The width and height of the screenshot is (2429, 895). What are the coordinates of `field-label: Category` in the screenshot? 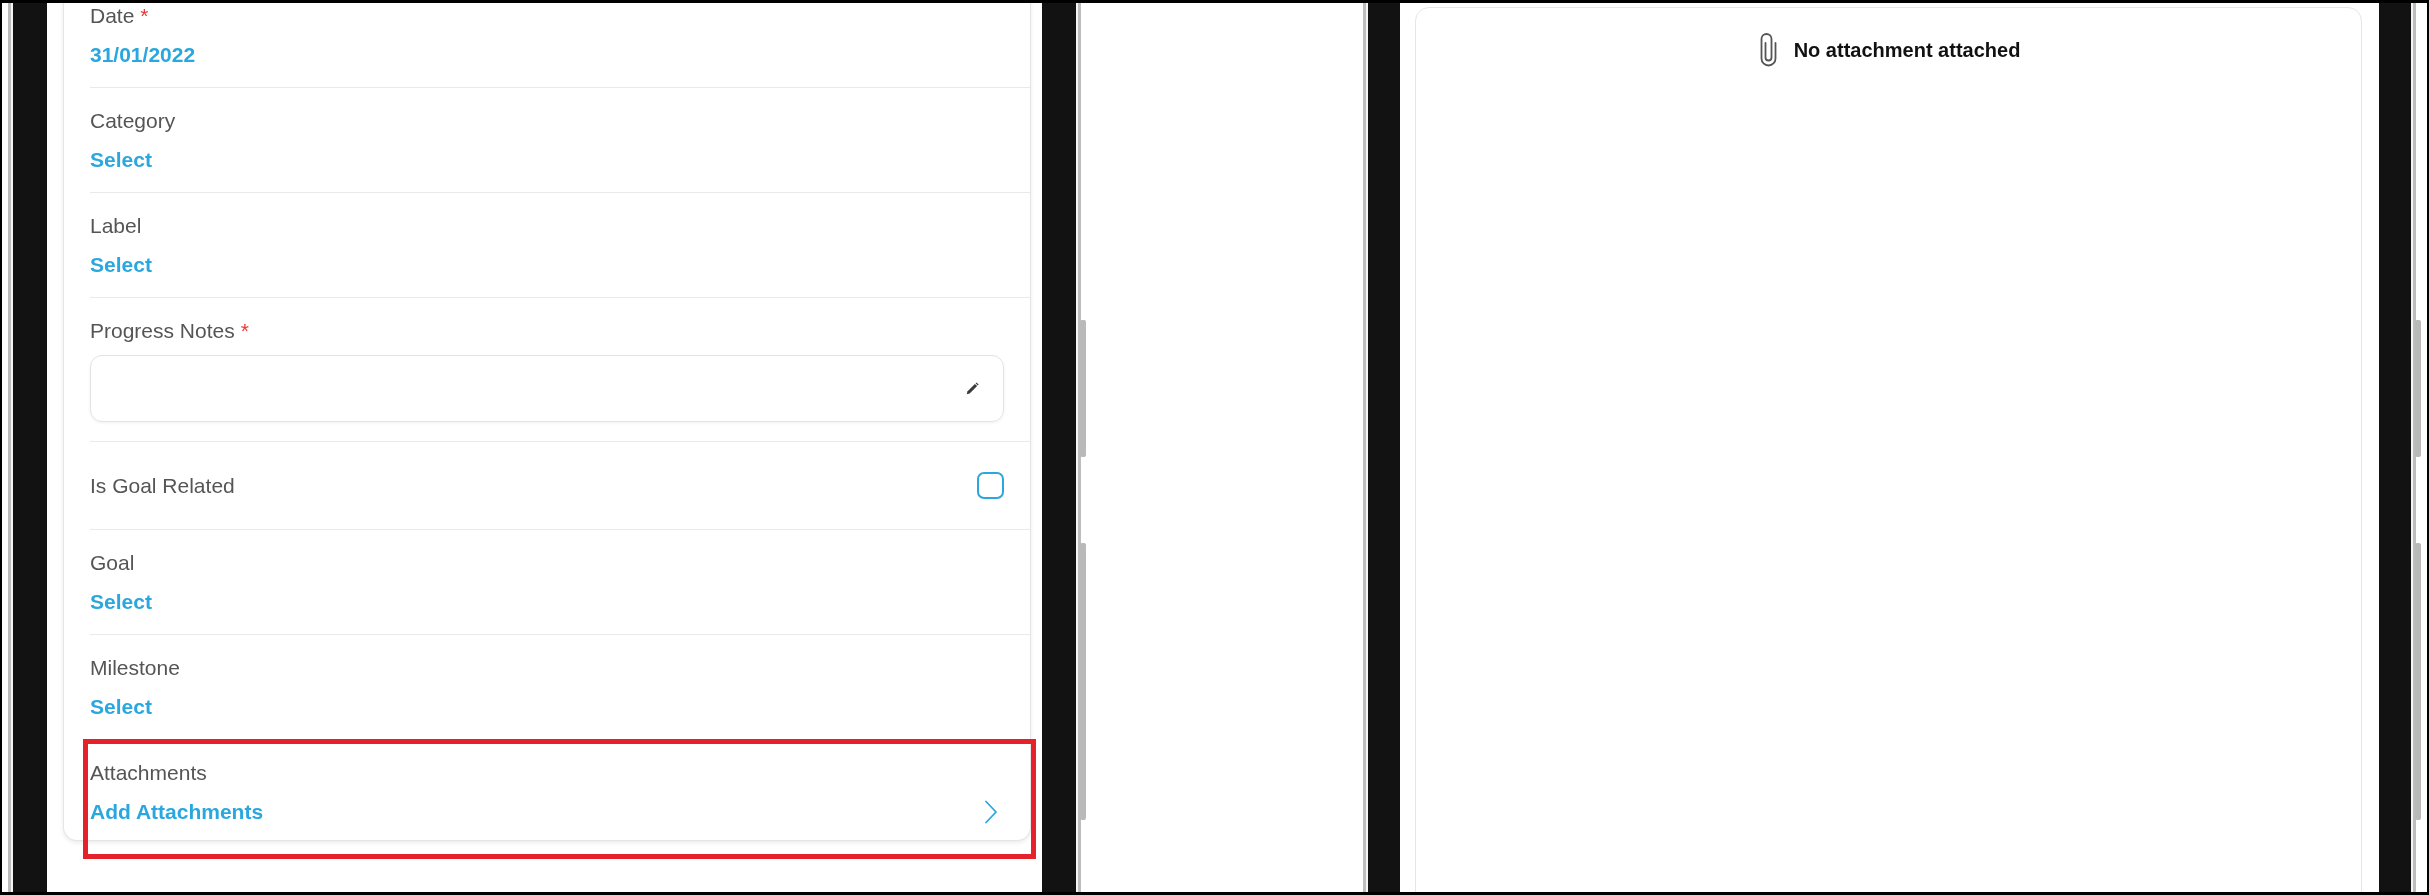 It's located at (133, 121).